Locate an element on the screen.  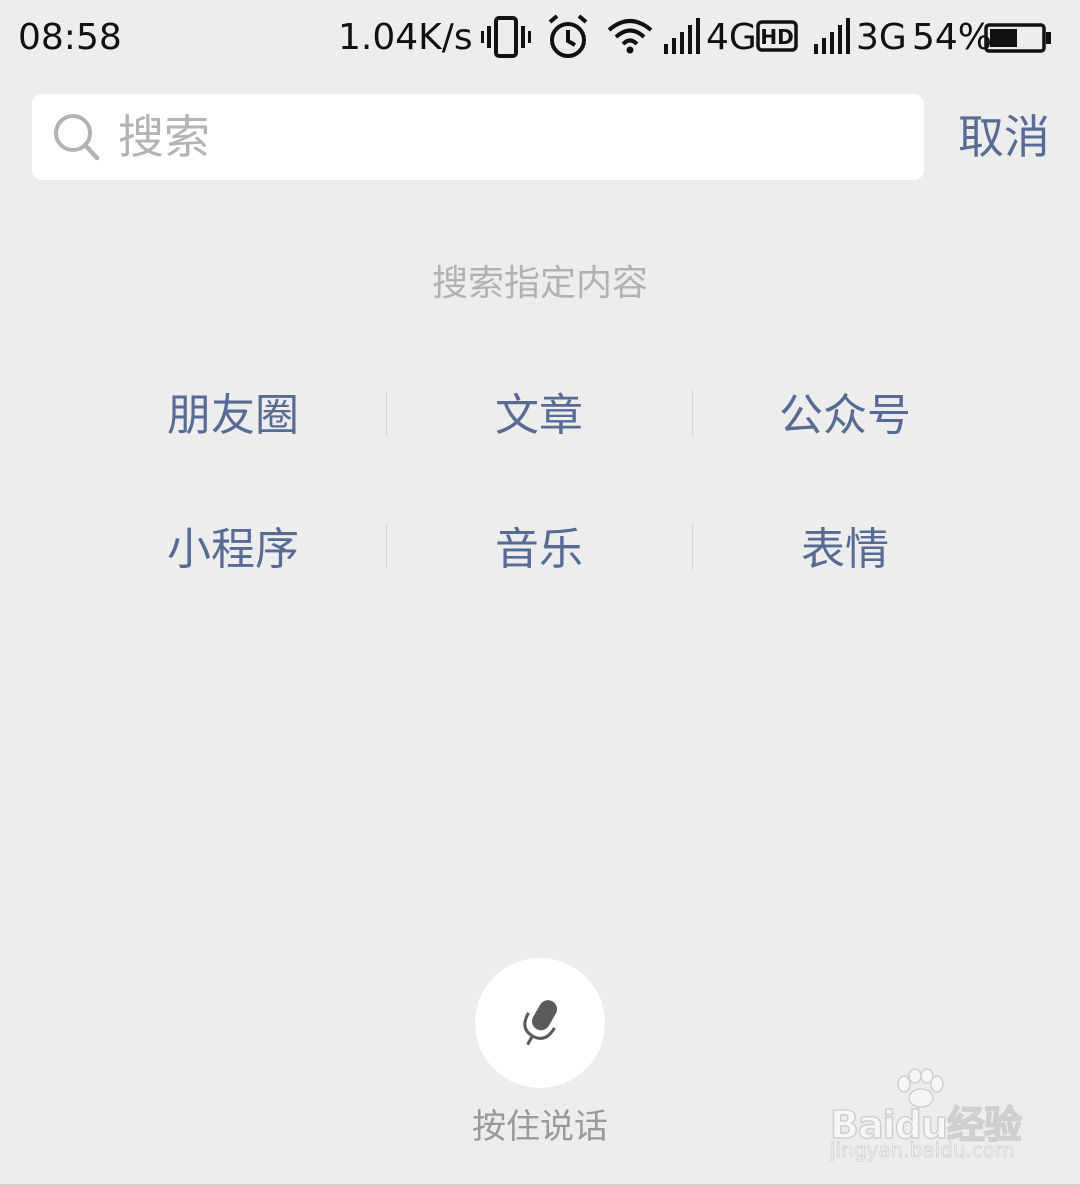
hd-badge-text: HD is located at coordinates (776, 37).